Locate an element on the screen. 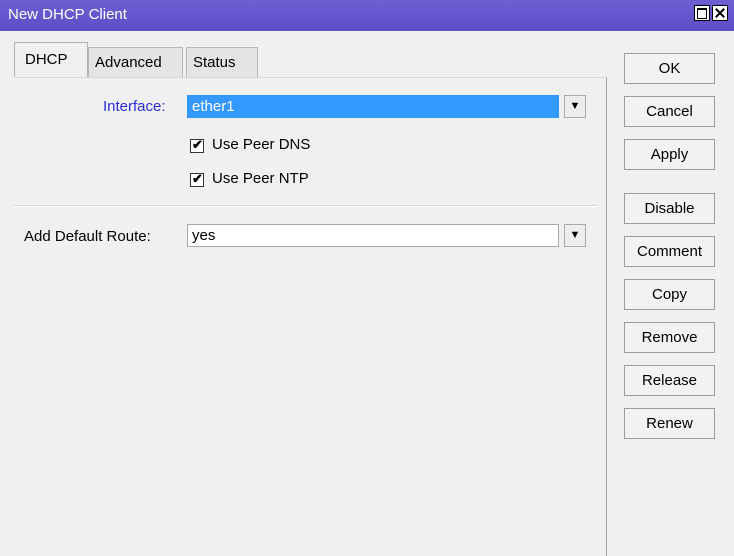 This screenshot has height=556, width=734. use-peer-dns-checkbox: ✔ is located at coordinates (197, 145).